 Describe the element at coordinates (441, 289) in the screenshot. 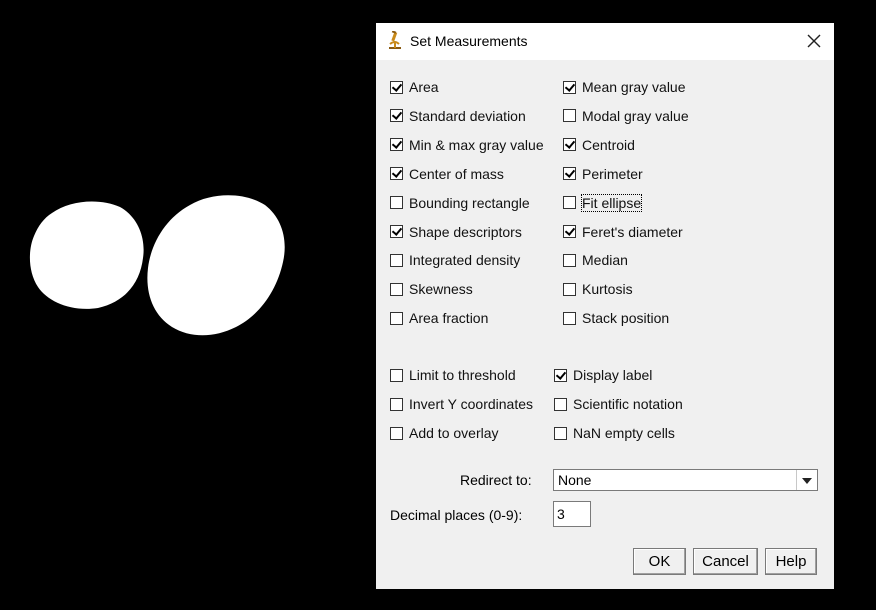

I see `checkbox-label: Skewness` at that location.